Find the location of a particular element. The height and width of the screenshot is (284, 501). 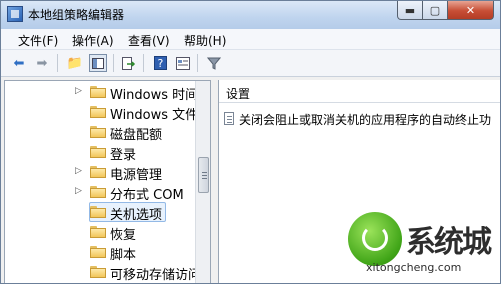

close-button: ✕ is located at coordinates (470, 10).